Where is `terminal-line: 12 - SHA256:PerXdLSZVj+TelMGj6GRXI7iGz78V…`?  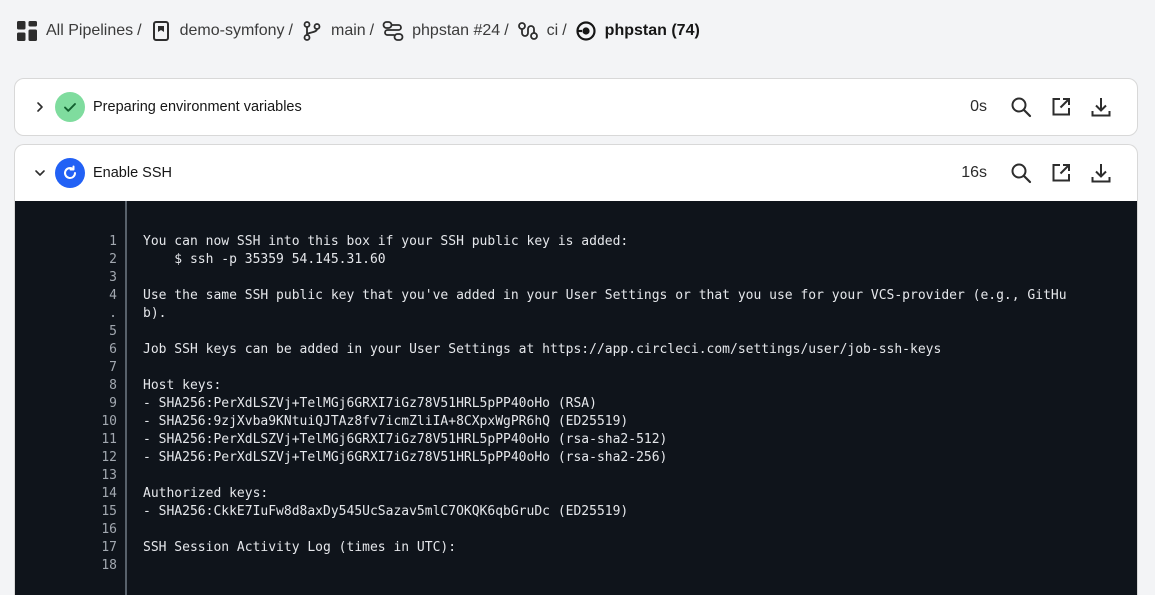
terminal-line: 12 - SHA256:PerXdLSZVj+TelMGj6GRXI7iGz78V… is located at coordinates (576, 458).